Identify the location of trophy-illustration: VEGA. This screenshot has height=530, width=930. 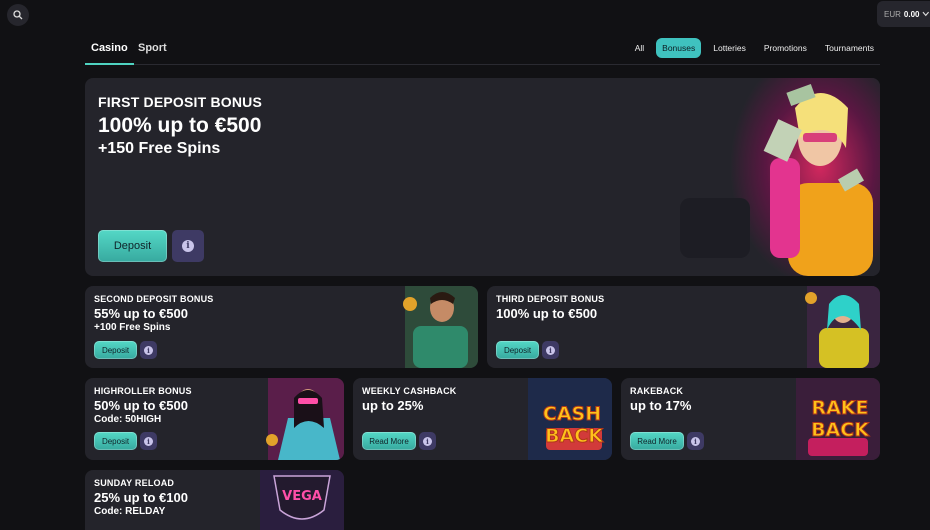
(302, 500).